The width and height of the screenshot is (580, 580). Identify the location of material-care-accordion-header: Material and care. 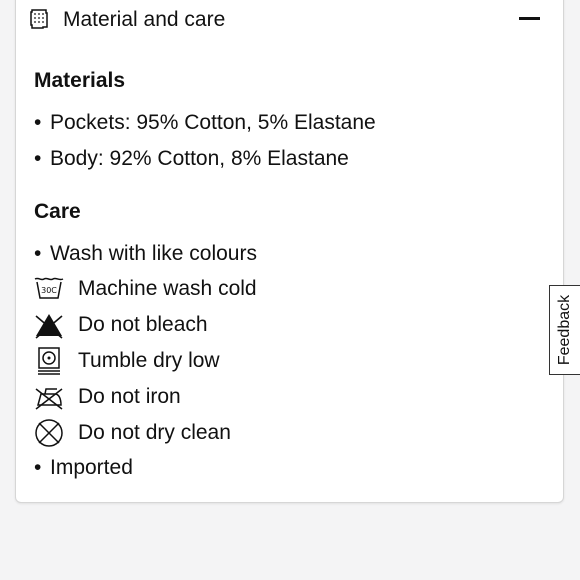
(290, 20).